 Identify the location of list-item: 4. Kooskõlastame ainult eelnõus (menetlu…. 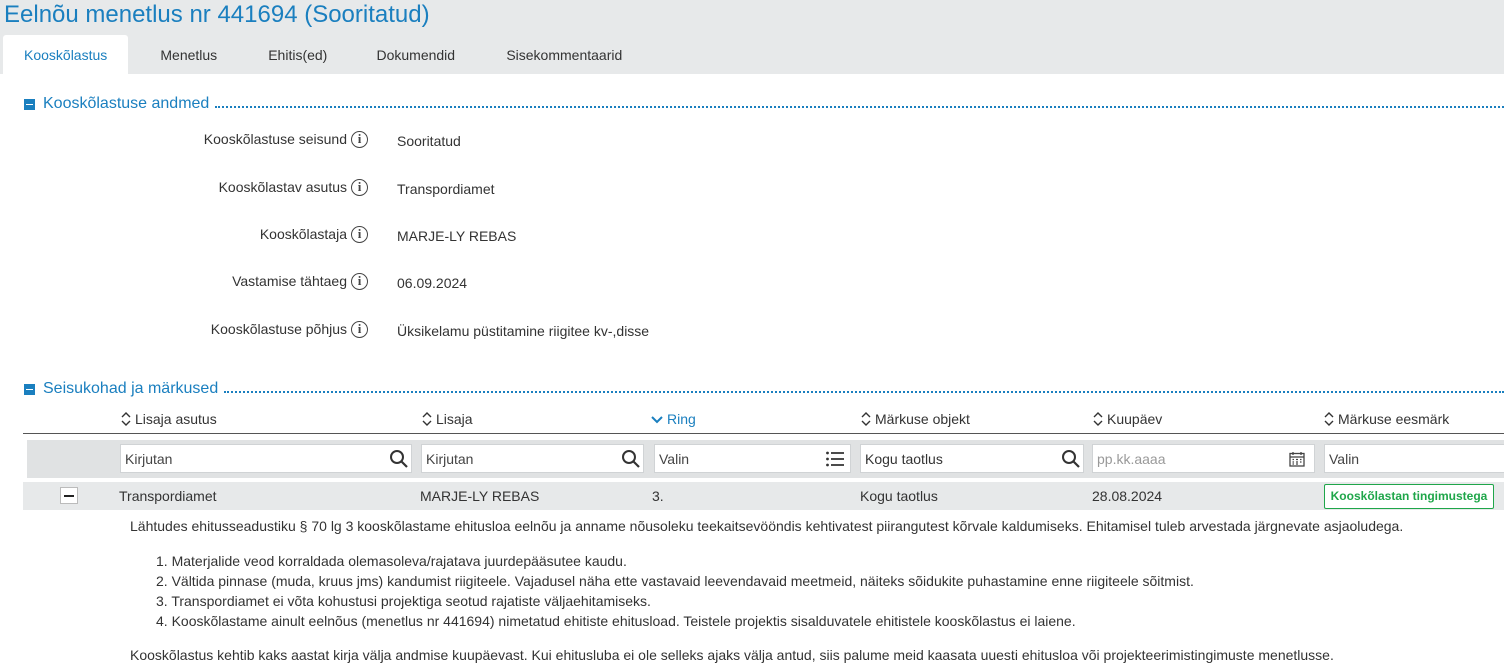
(616, 621).